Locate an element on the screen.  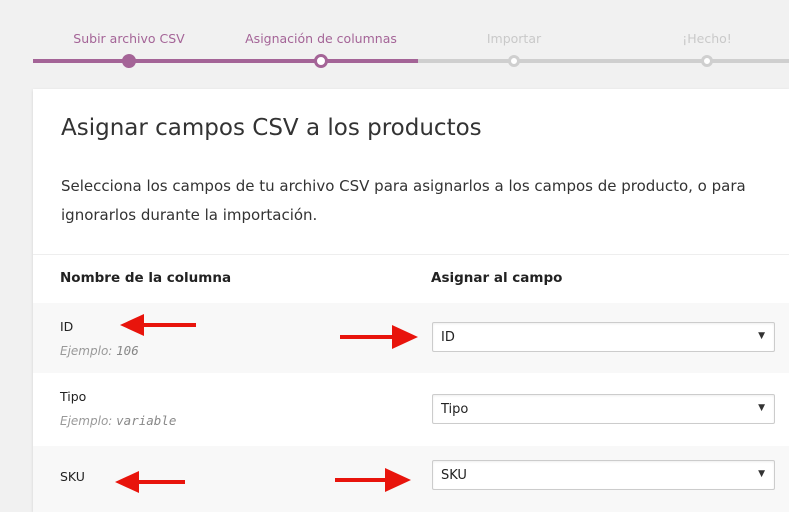
map-field-select: Tipo ▼ is located at coordinates (603, 409).